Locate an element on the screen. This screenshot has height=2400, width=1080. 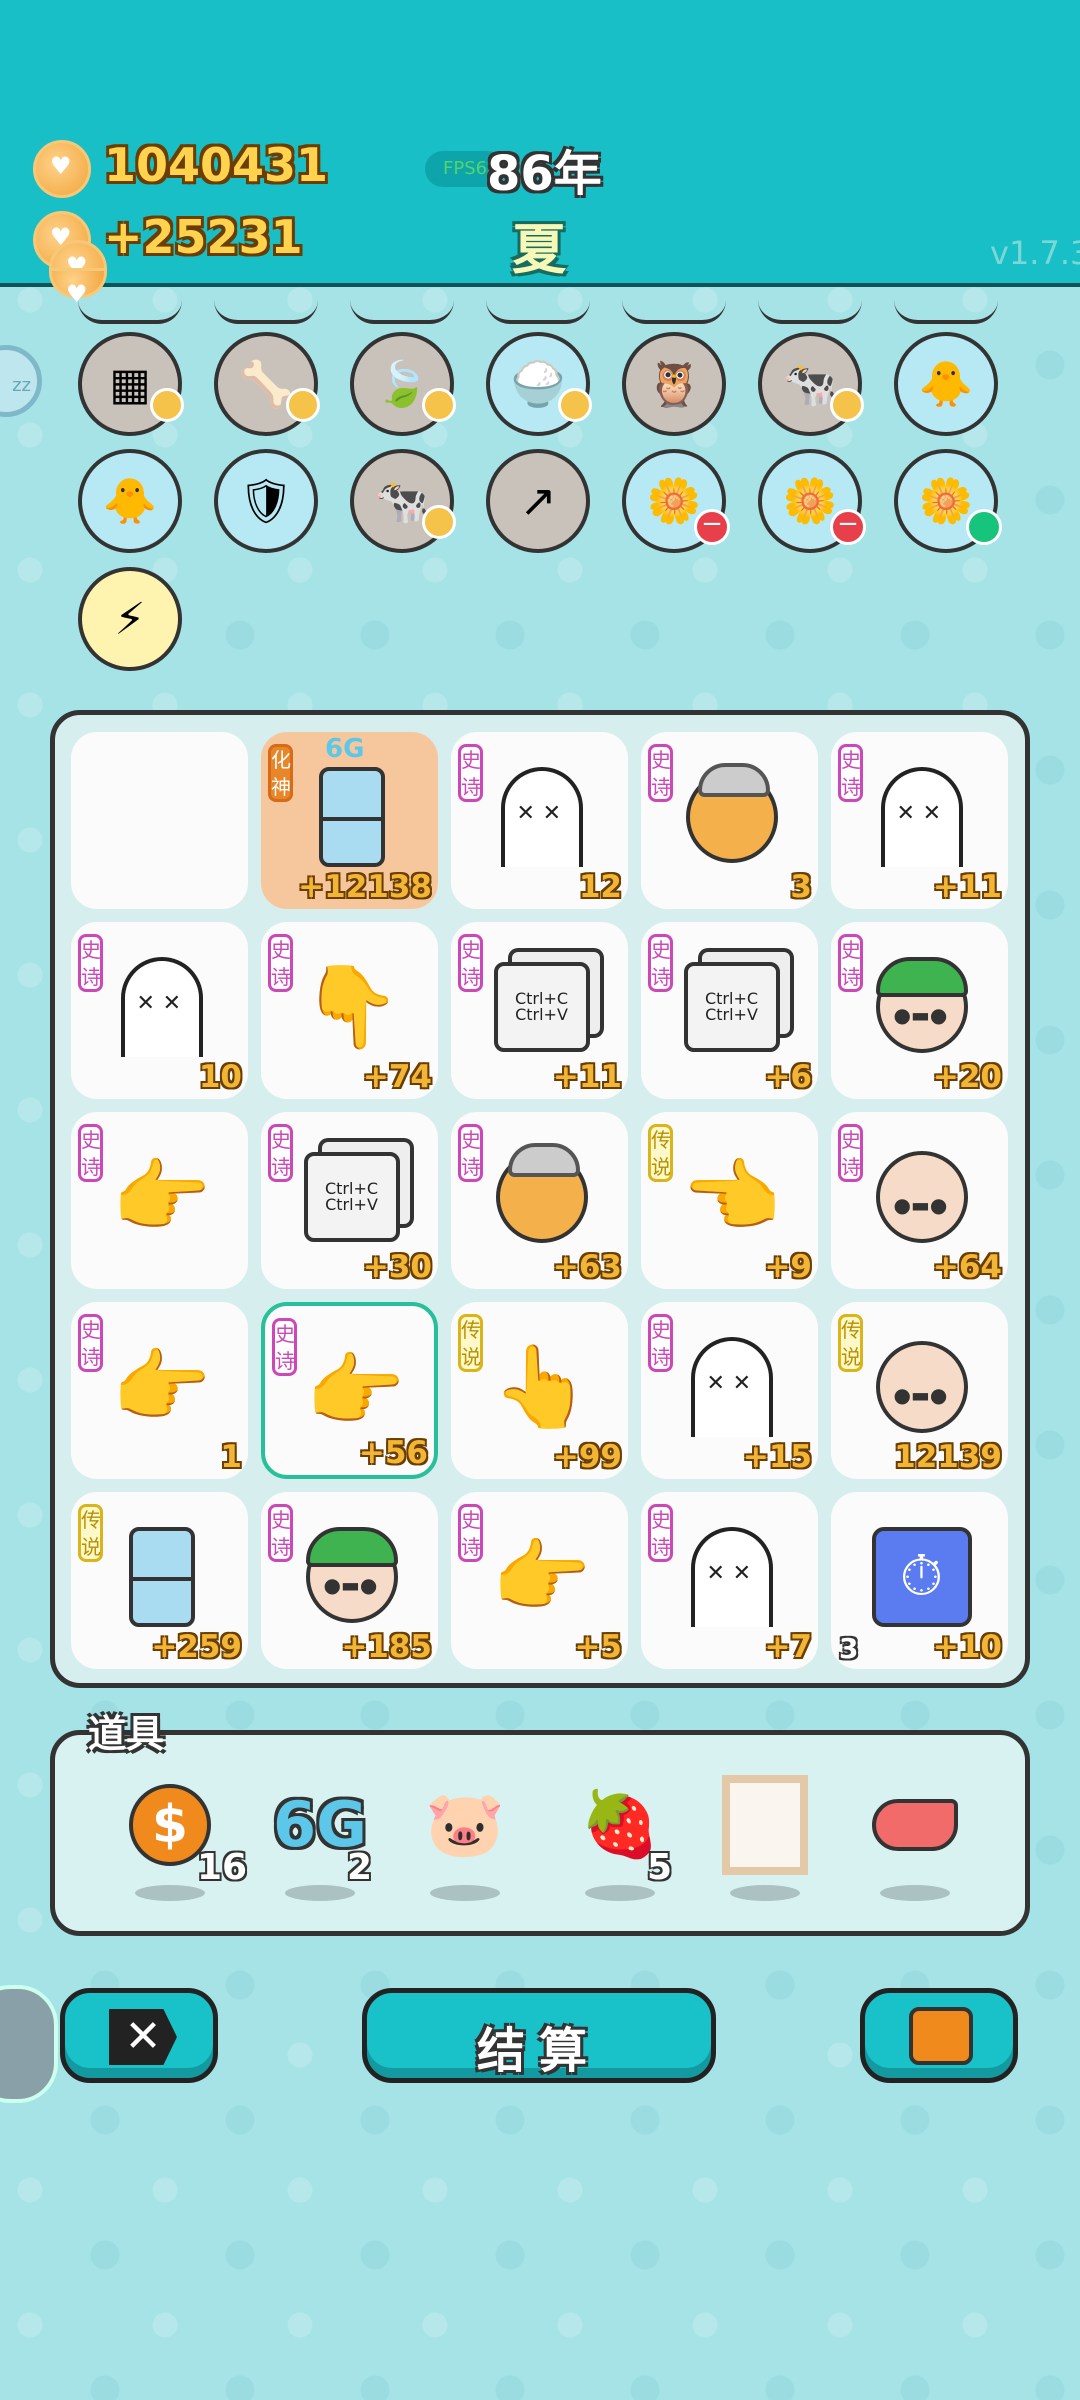
item-cell: 传说 +259 is located at coordinates (159, 1580).